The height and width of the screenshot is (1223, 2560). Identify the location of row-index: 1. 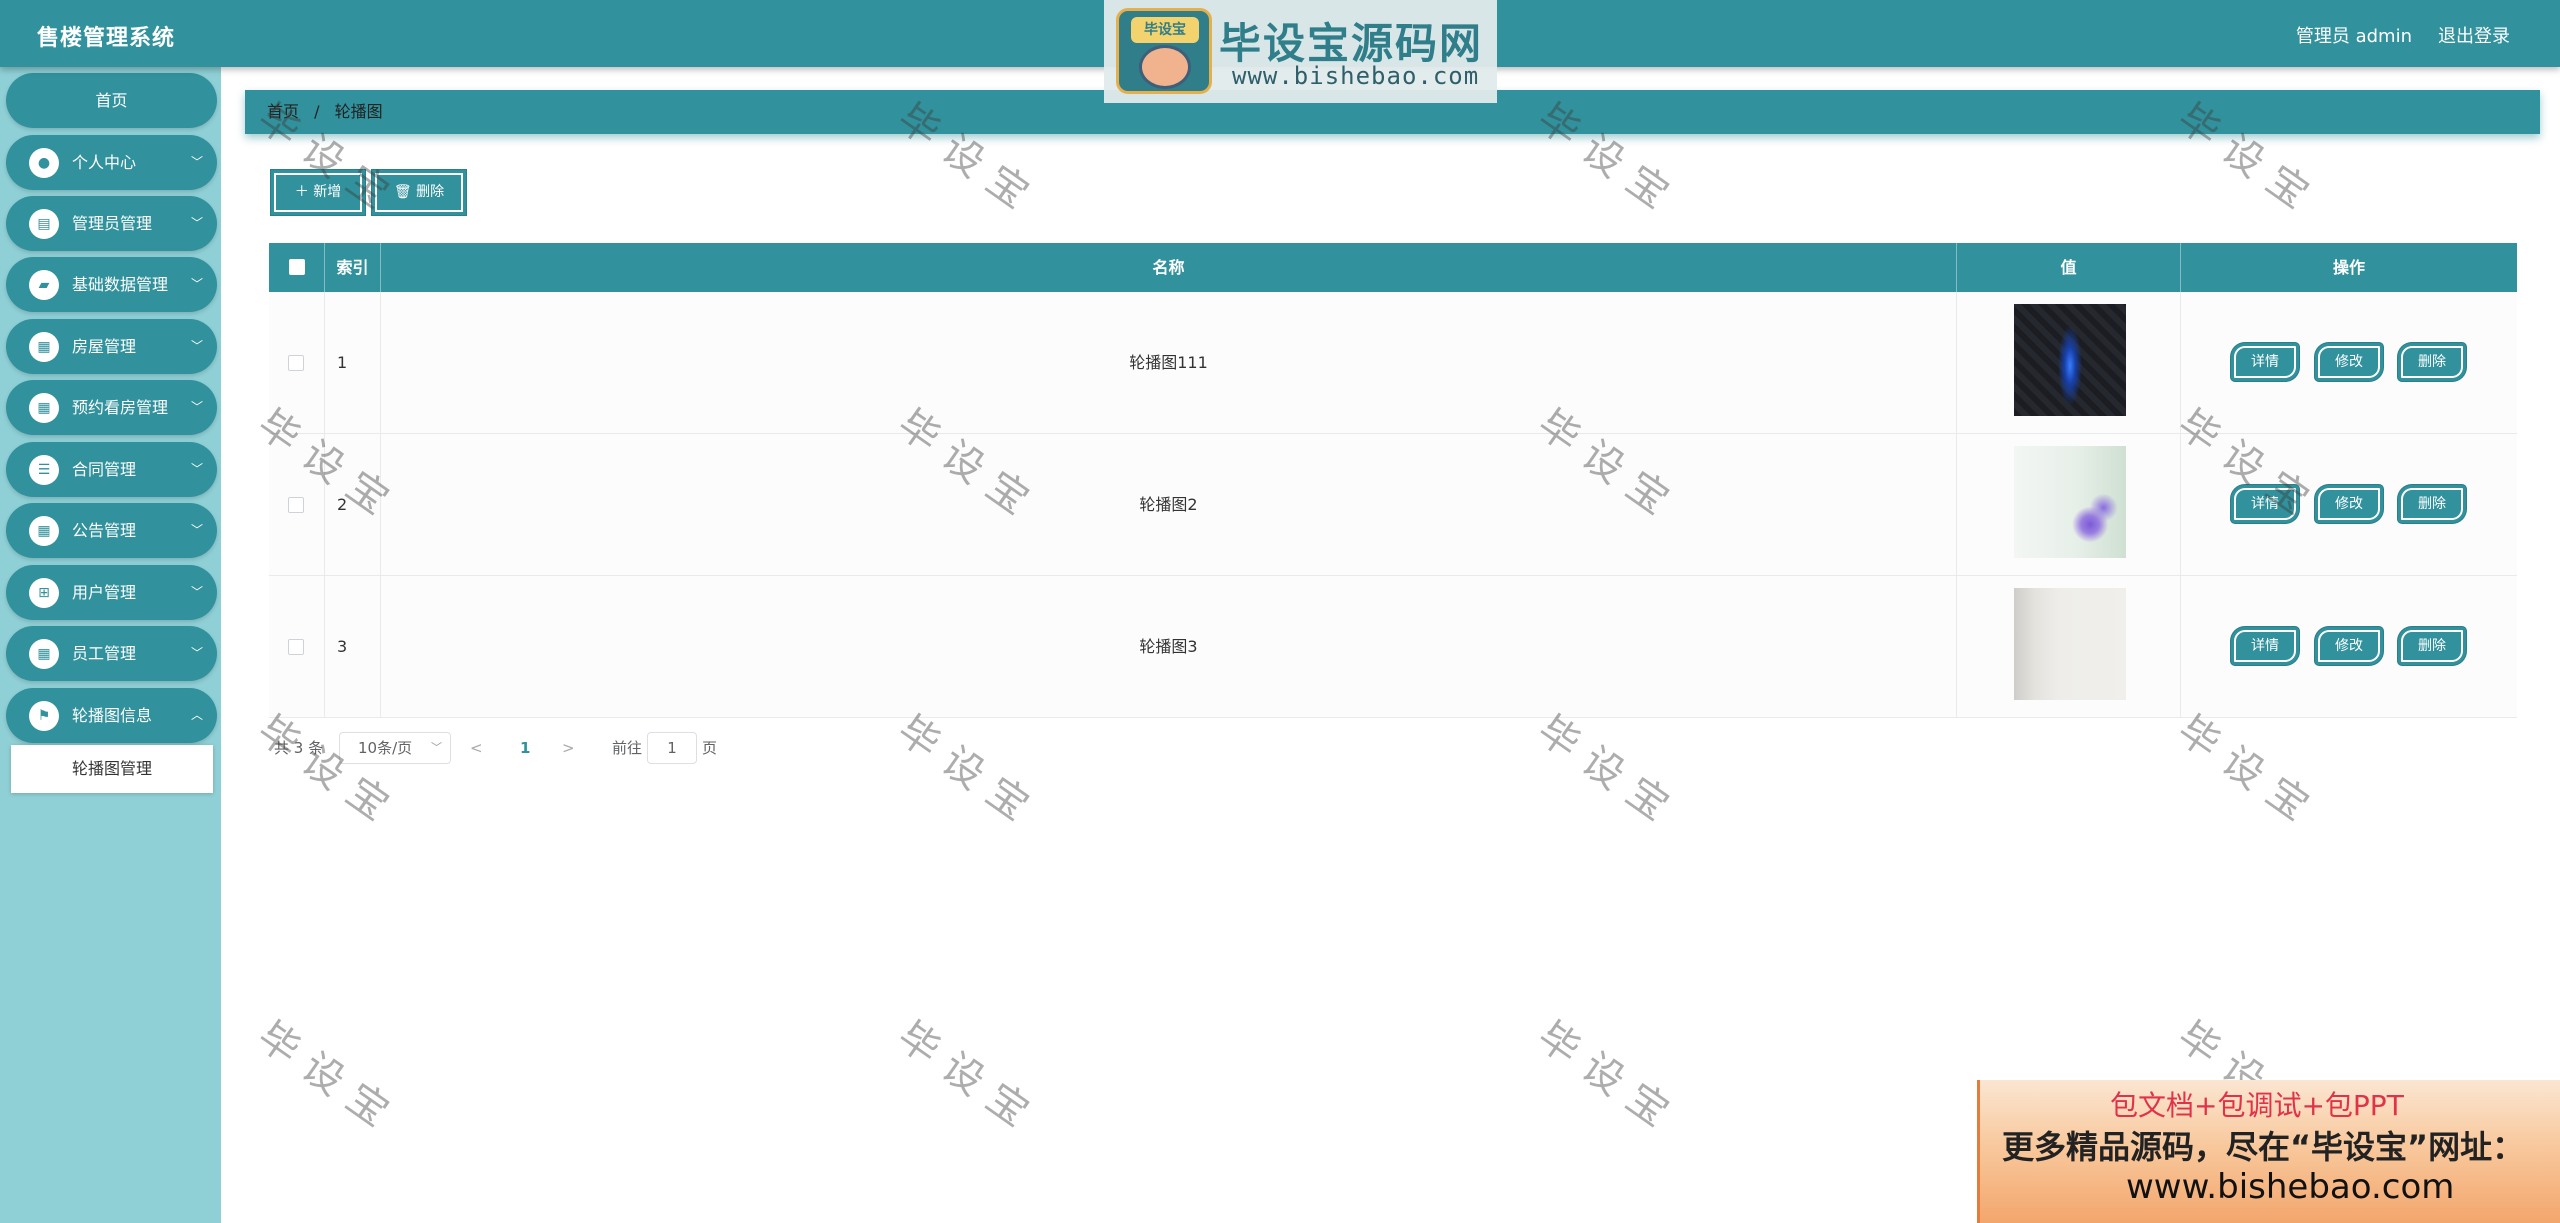
(353, 363).